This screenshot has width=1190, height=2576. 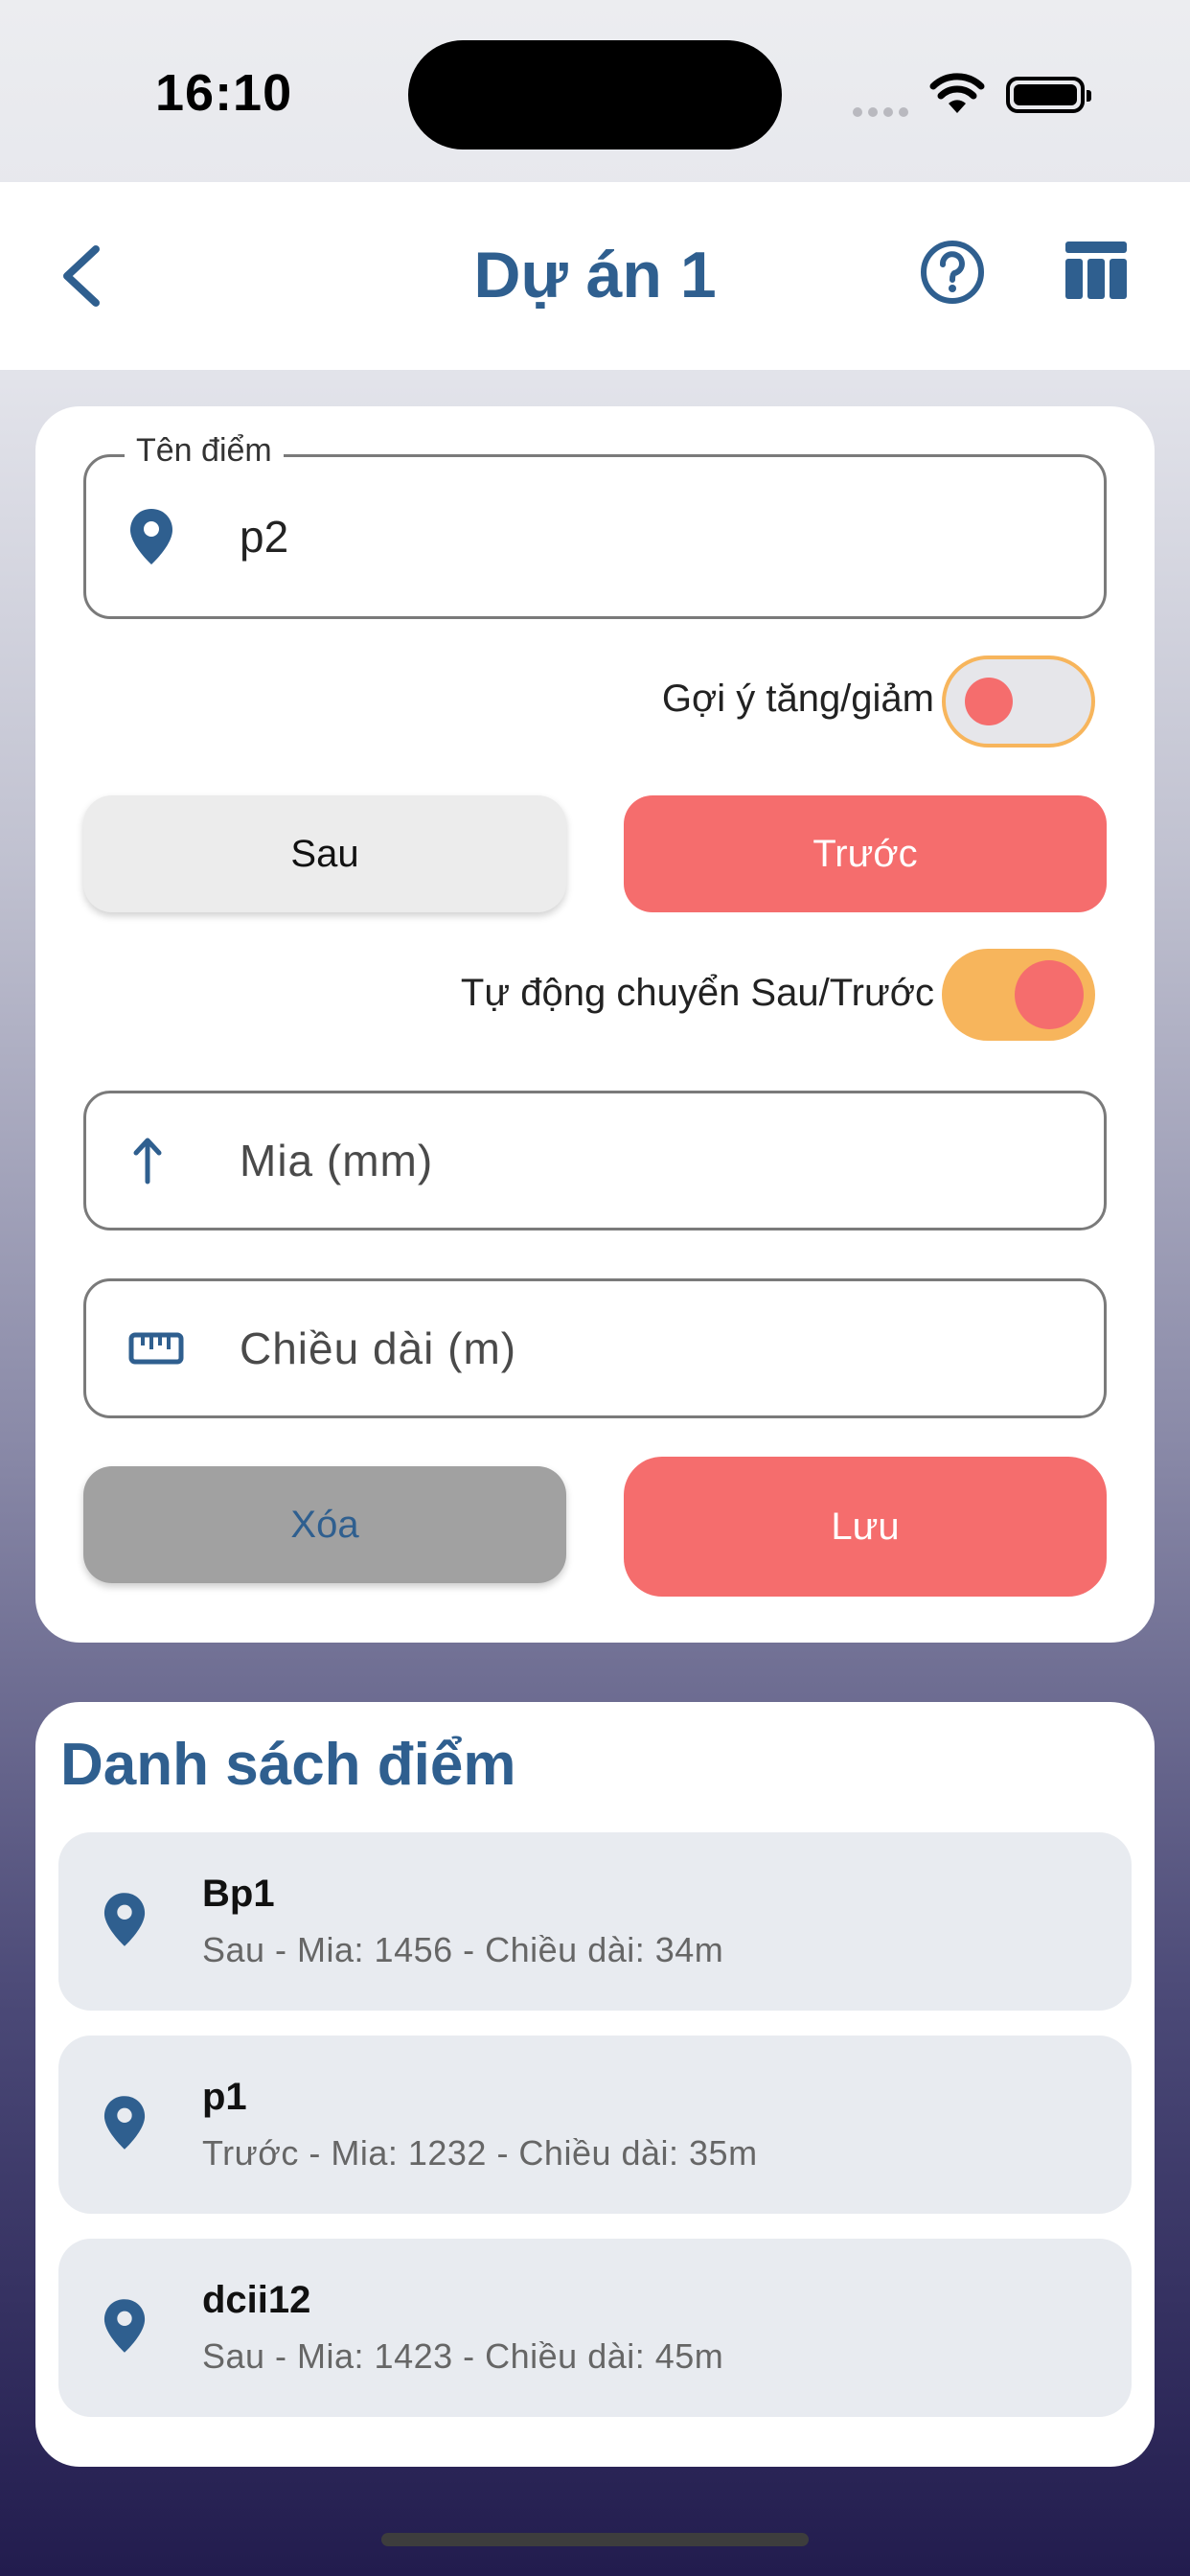 I want to click on list-item: dcii12 Sau - Mia: 1423 - Chiều dài: 45m, so click(x=595, y=2328).